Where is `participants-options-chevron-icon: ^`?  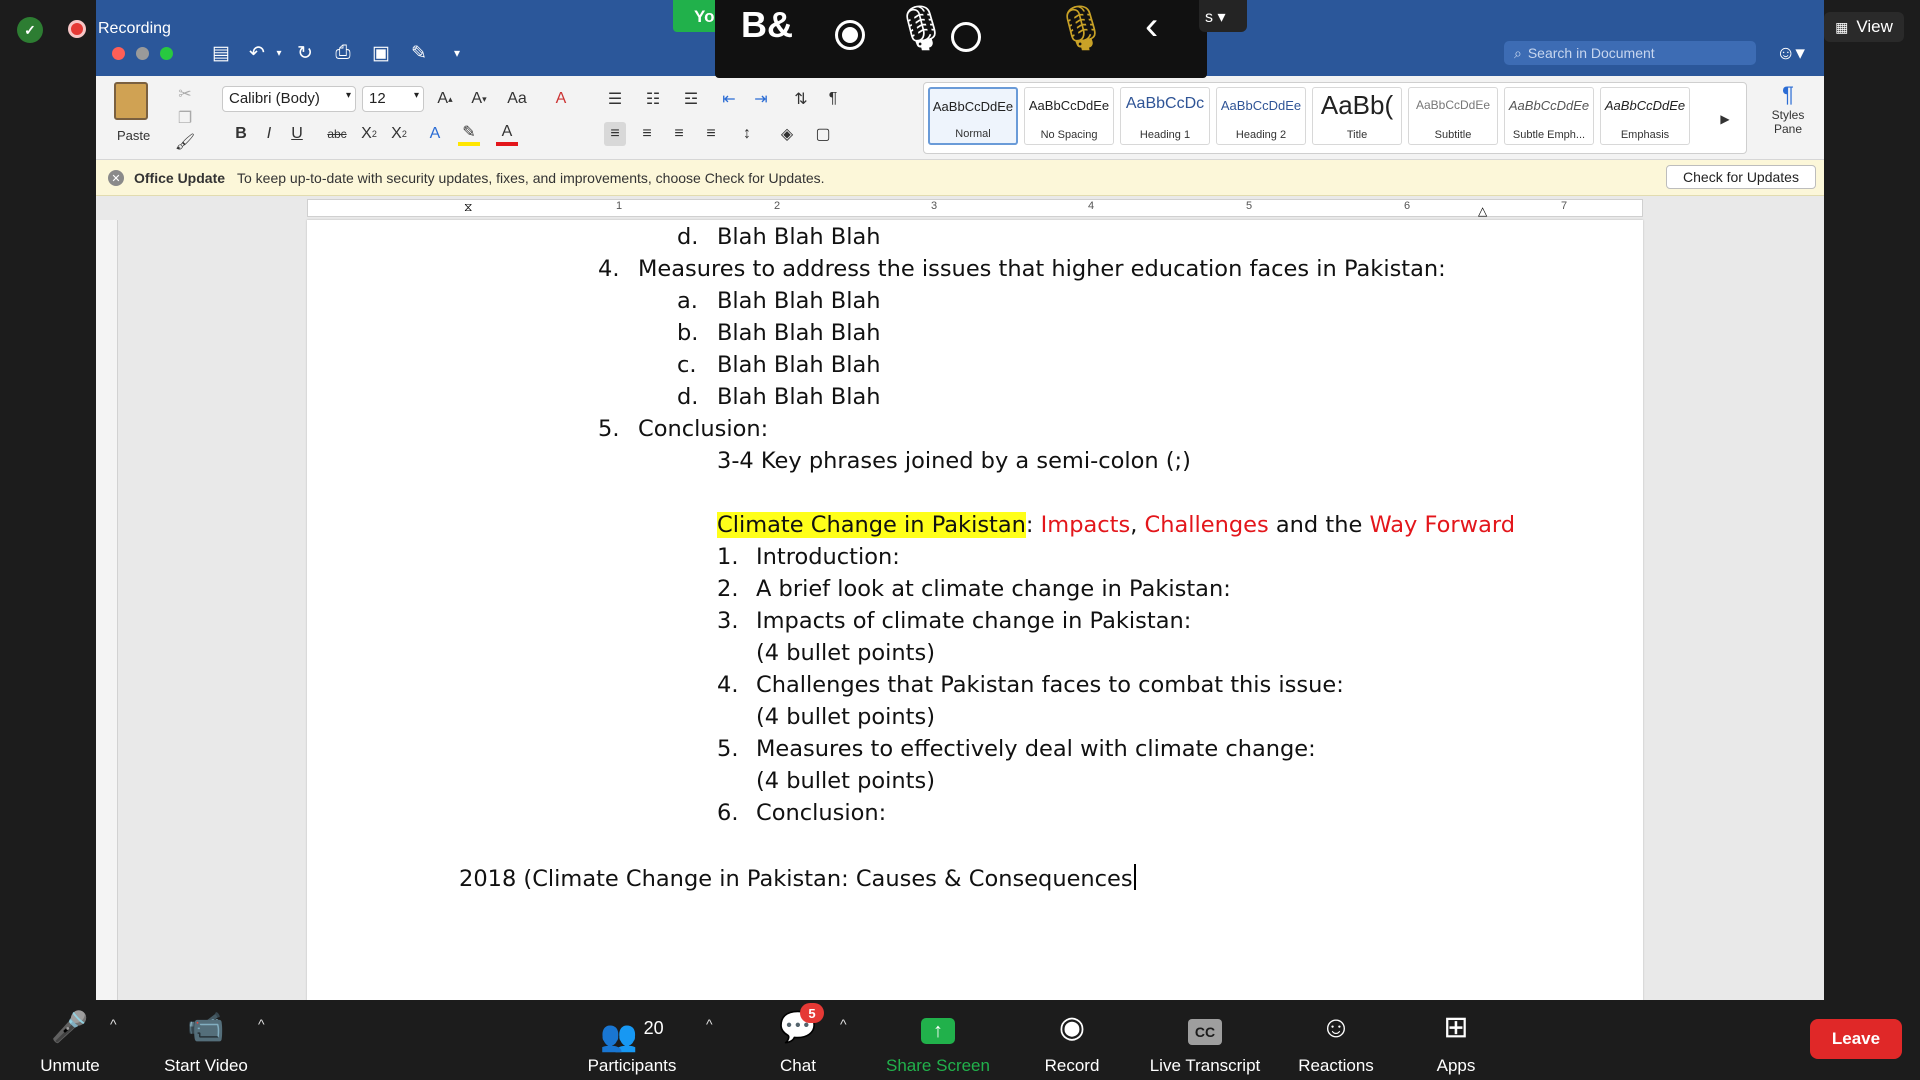
participants-options-chevron-icon: ^ is located at coordinates (709, 1024).